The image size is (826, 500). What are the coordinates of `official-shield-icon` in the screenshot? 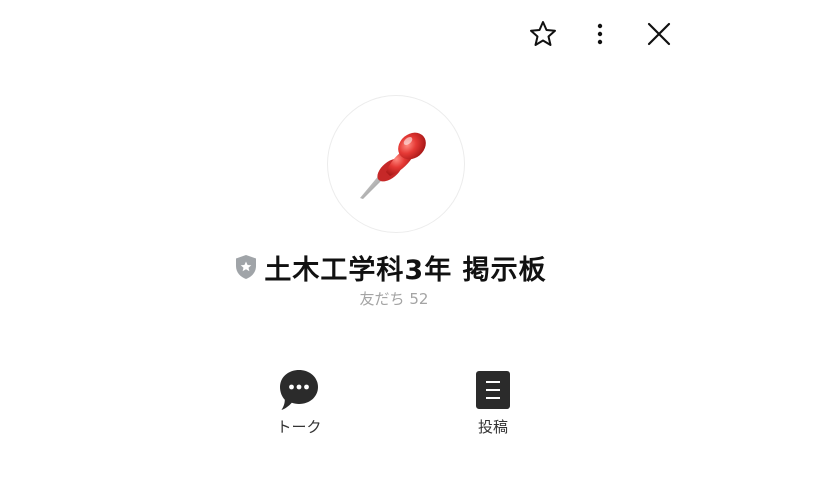 It's located at (246, 267).